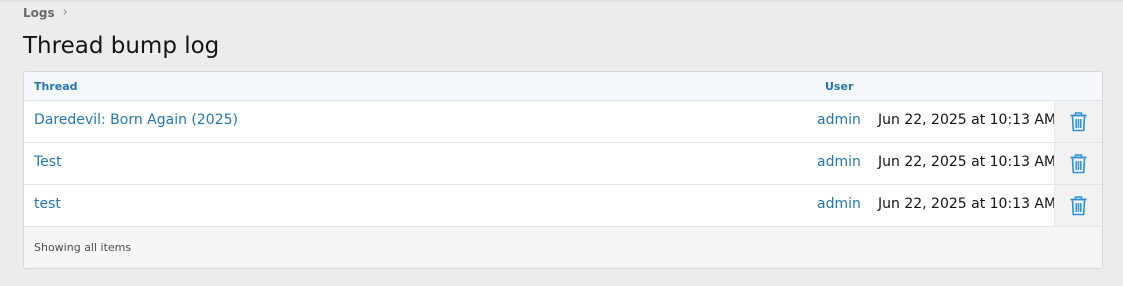 The image size is (1123, 286). What do you see at coordinates (563, 206) in the screenshot?
I see `table-row: test admin Jun 22, 2025 at 10:13 AM` at bounding box center [563, 206].